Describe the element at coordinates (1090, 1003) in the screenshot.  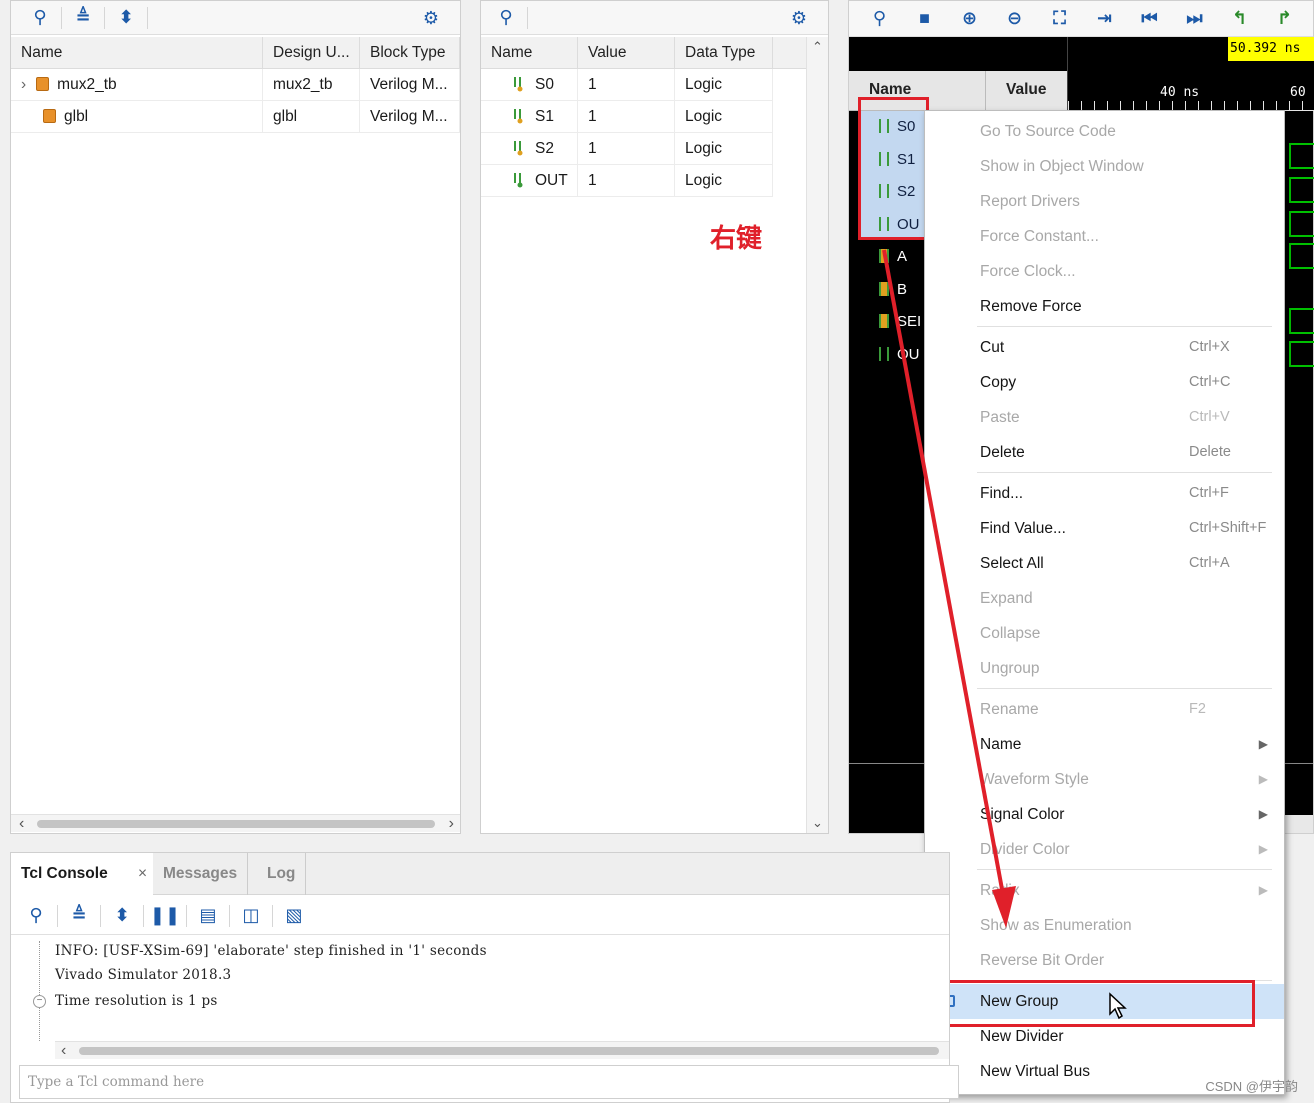
I see `highlight-box-new-group` at that location.